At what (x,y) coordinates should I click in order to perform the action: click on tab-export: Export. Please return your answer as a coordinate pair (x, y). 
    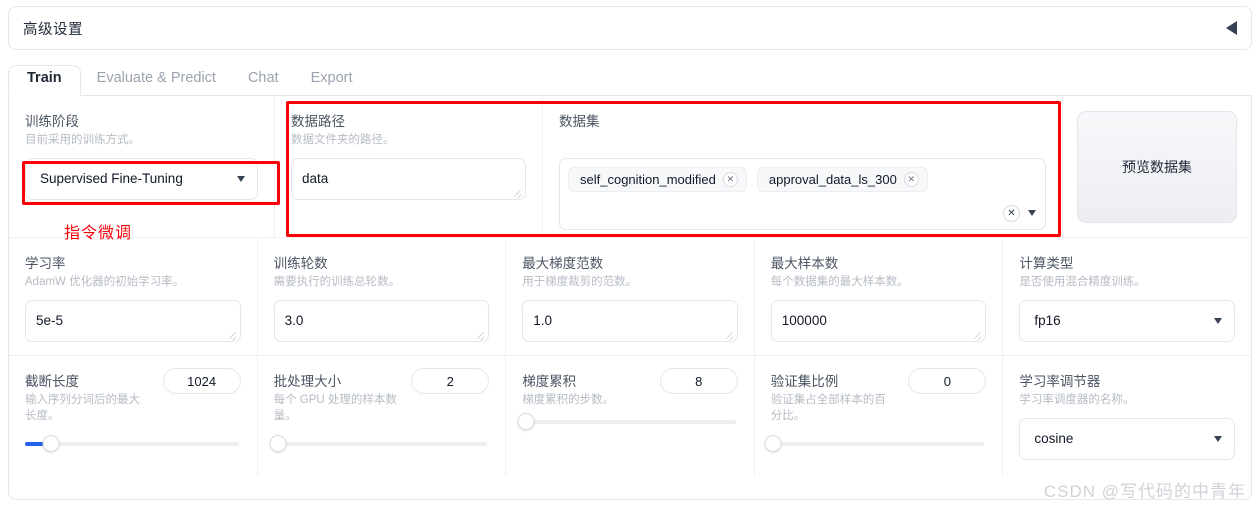
    Looking at the image, I should click on (332, 80).